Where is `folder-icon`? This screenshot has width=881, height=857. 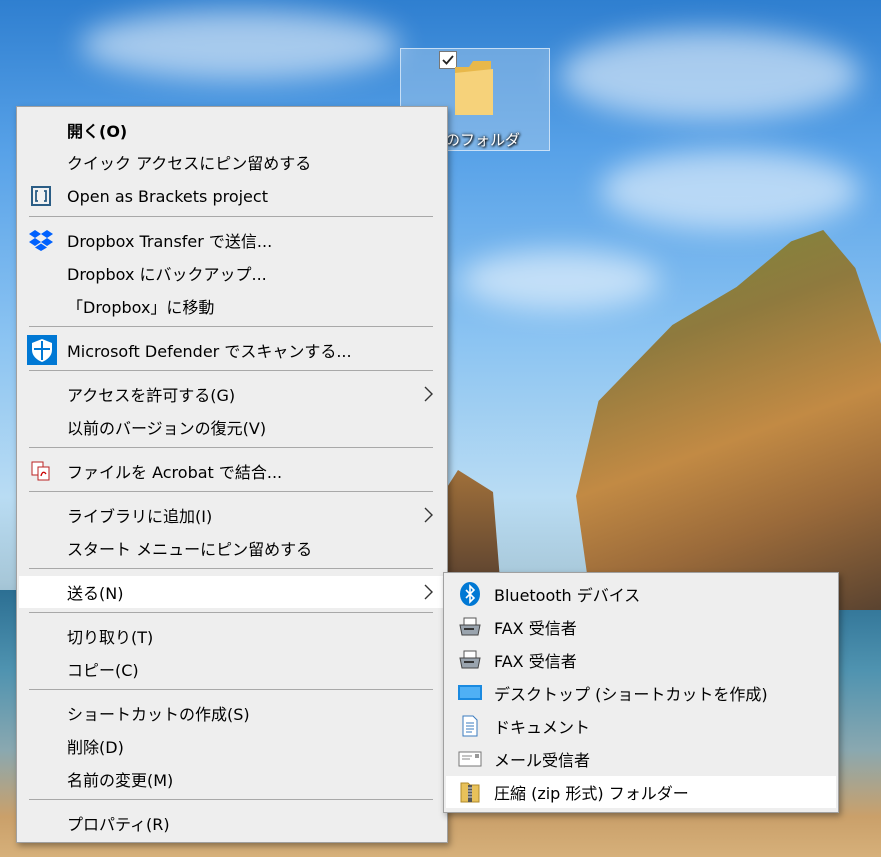 folder-icon is located at coordinates (474, 89).